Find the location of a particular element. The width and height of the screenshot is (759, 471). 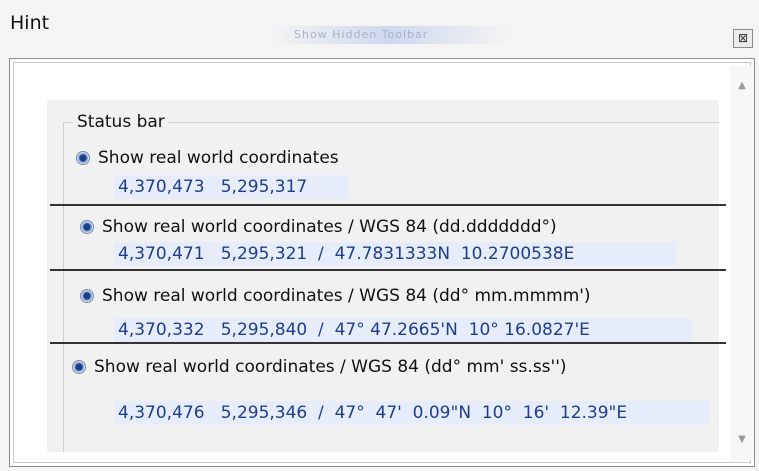

ghost-tooltip-text: Show Hidden Toolbar is located at coordinates (361, 34).